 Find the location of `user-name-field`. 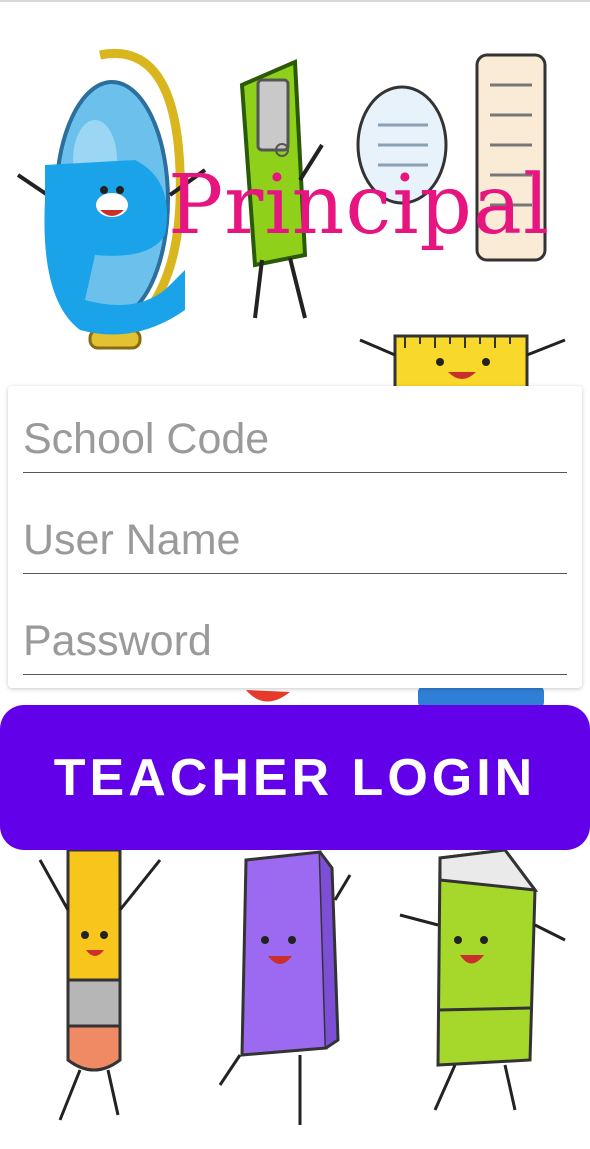

user-name-field is located at coordinates (295, 537).